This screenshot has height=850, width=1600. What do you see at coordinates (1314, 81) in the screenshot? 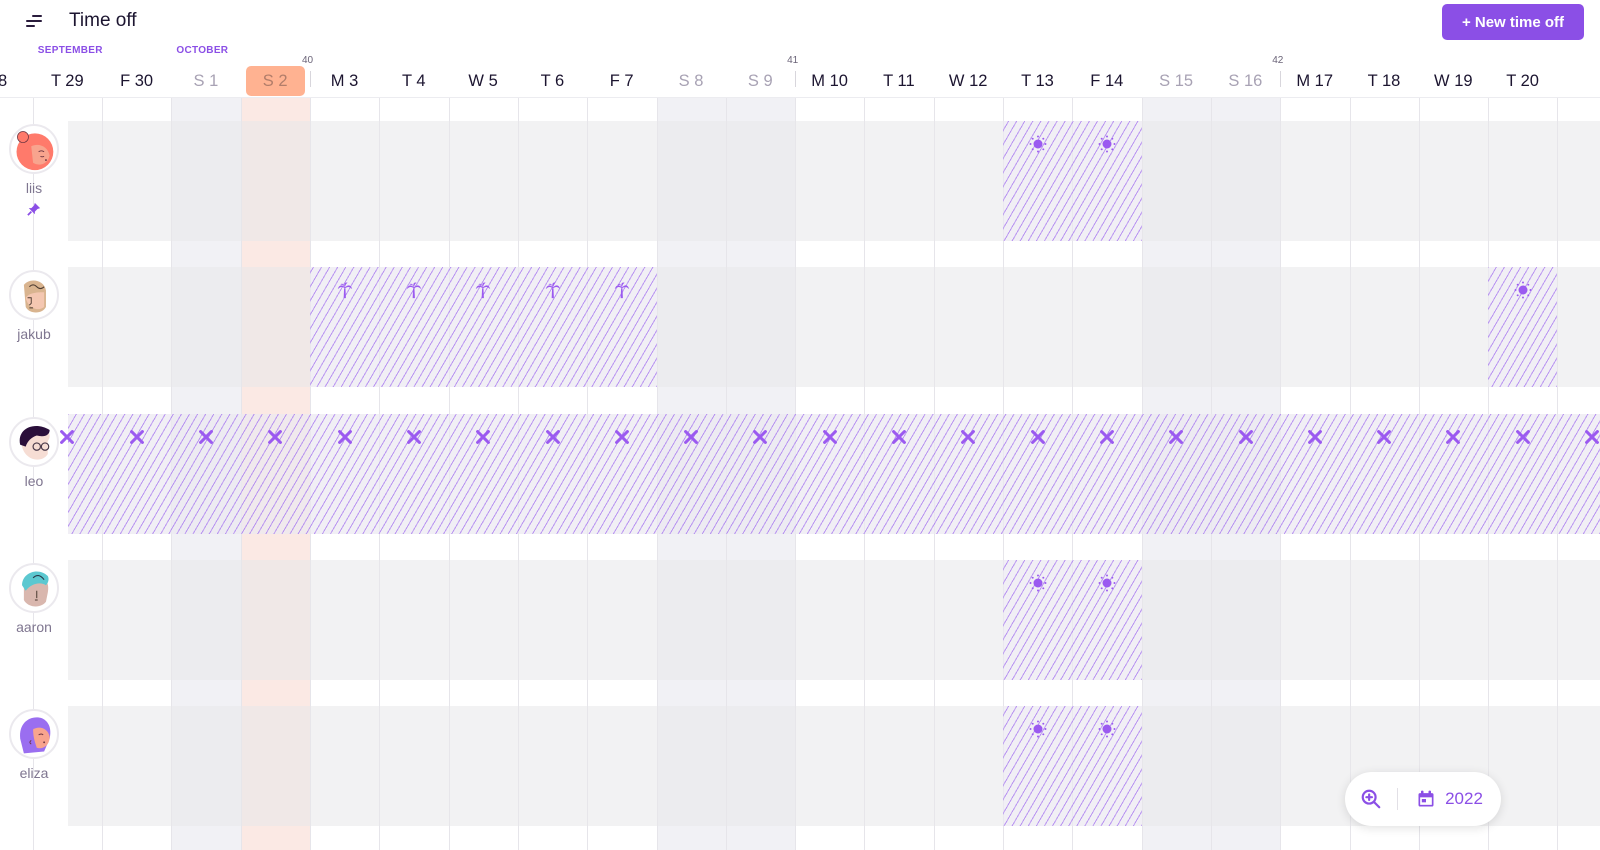
I see `day-header: M 17` at bounding box center [1314, 81].